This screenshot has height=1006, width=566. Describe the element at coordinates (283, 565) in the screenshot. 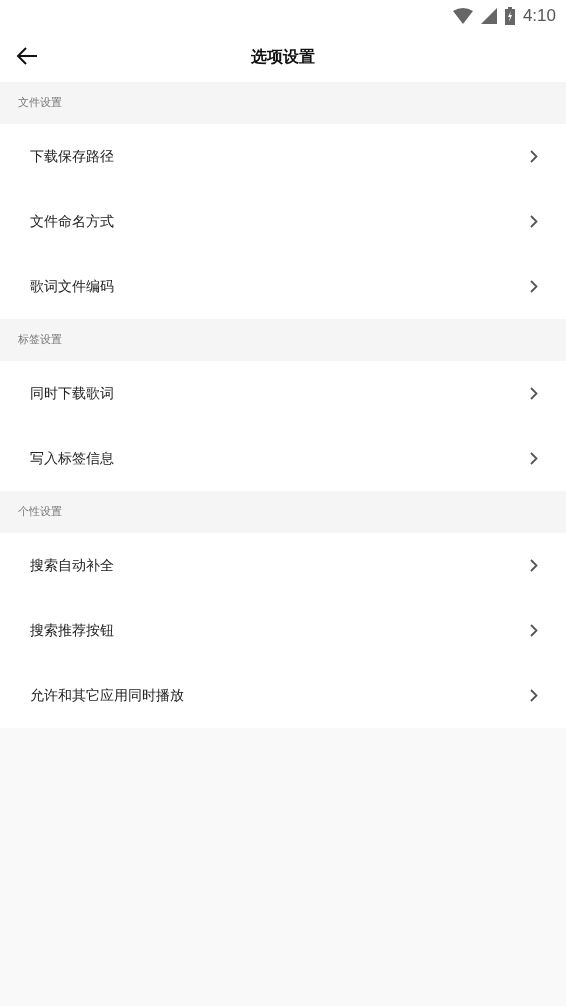

I see `settings-row: 搜索自动补全` at that location.